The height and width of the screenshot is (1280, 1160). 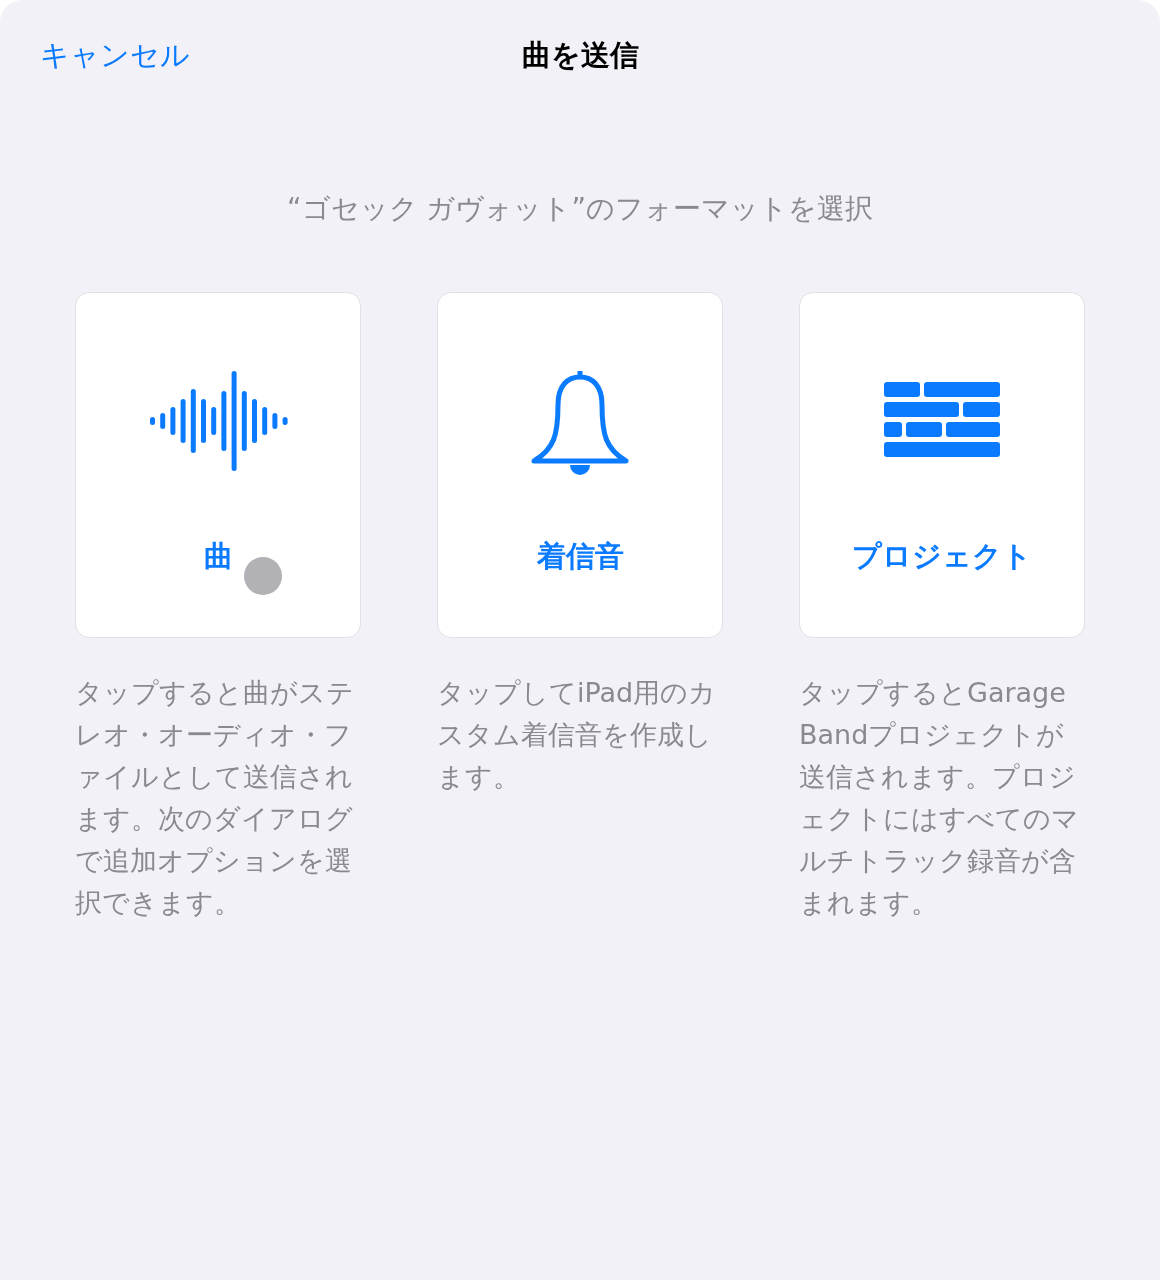 I want to click on card-label: プロジェクト, so click(x=942, y=556).